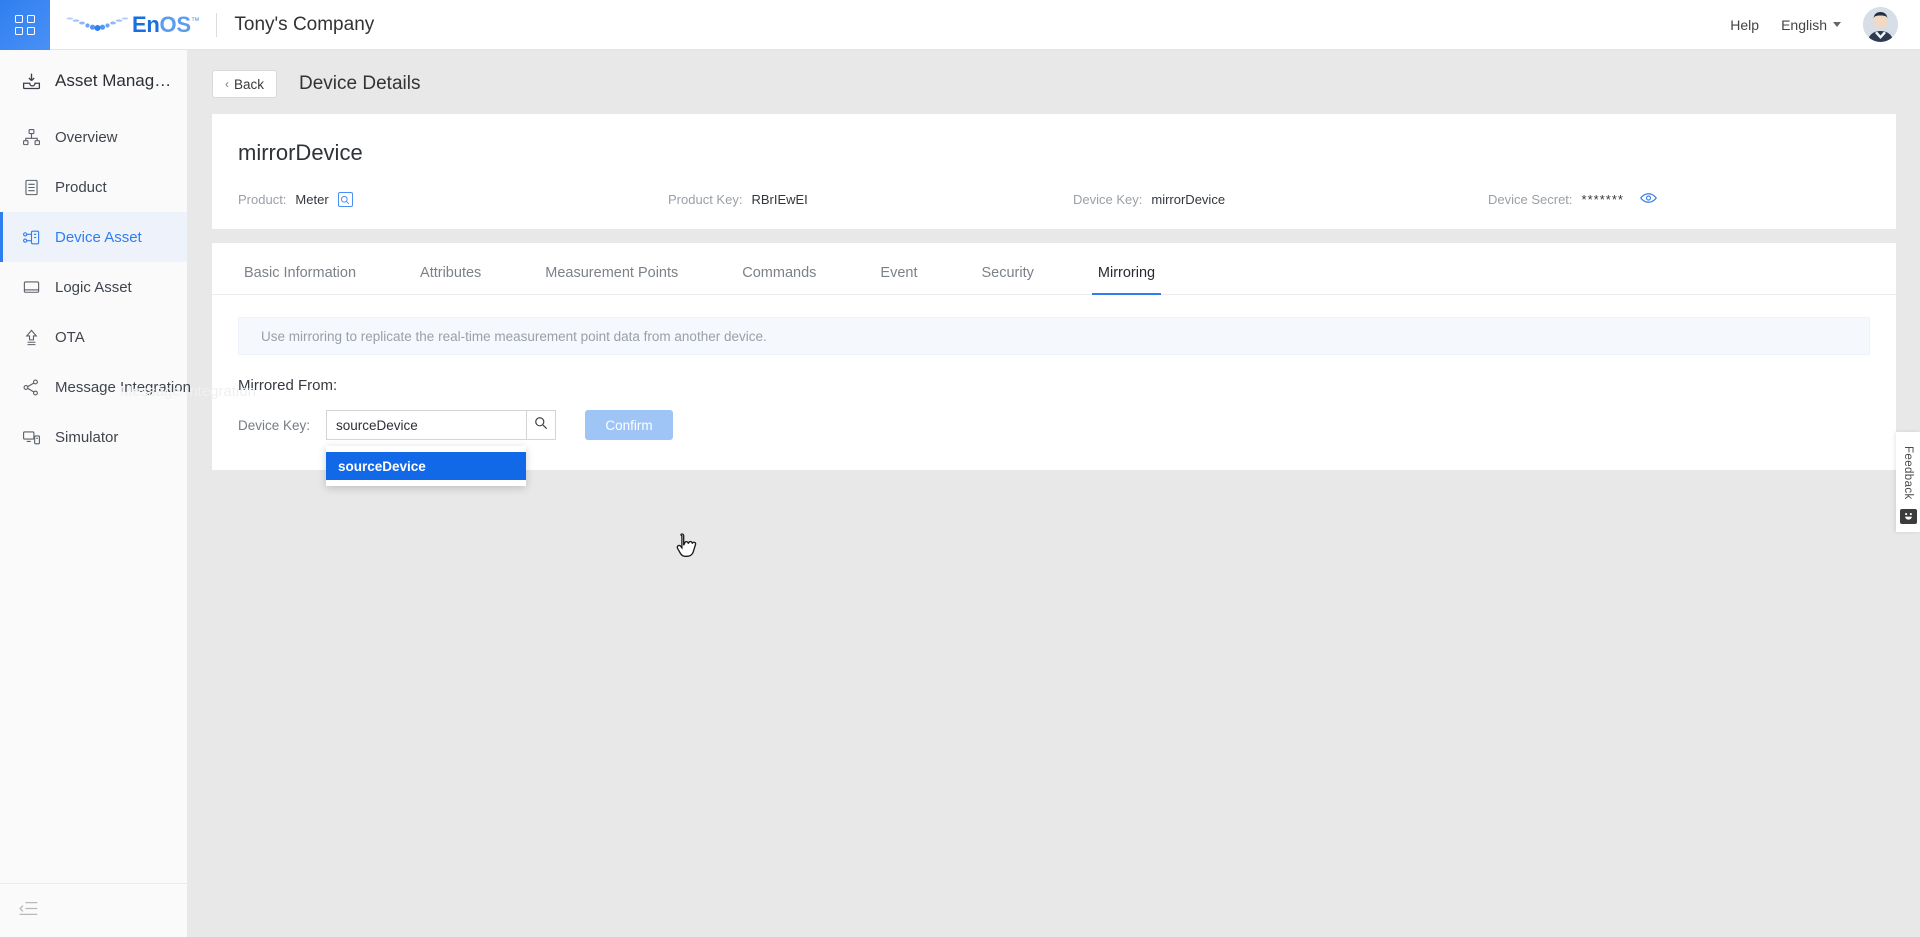  Describe the element at coordinates (28, 911) in the screenshot. I see `collapse-sidebar-icon` at that location.